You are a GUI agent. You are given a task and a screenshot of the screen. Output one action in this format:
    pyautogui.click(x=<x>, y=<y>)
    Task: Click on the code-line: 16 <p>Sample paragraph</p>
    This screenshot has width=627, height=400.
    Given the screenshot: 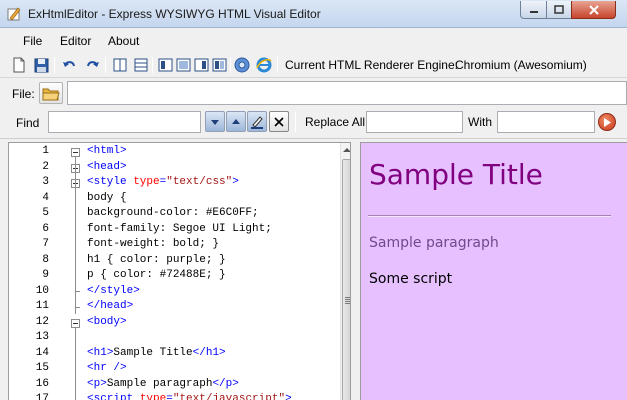 What is the action you would take?
    pyautogui.click(x=174, y=385)
    